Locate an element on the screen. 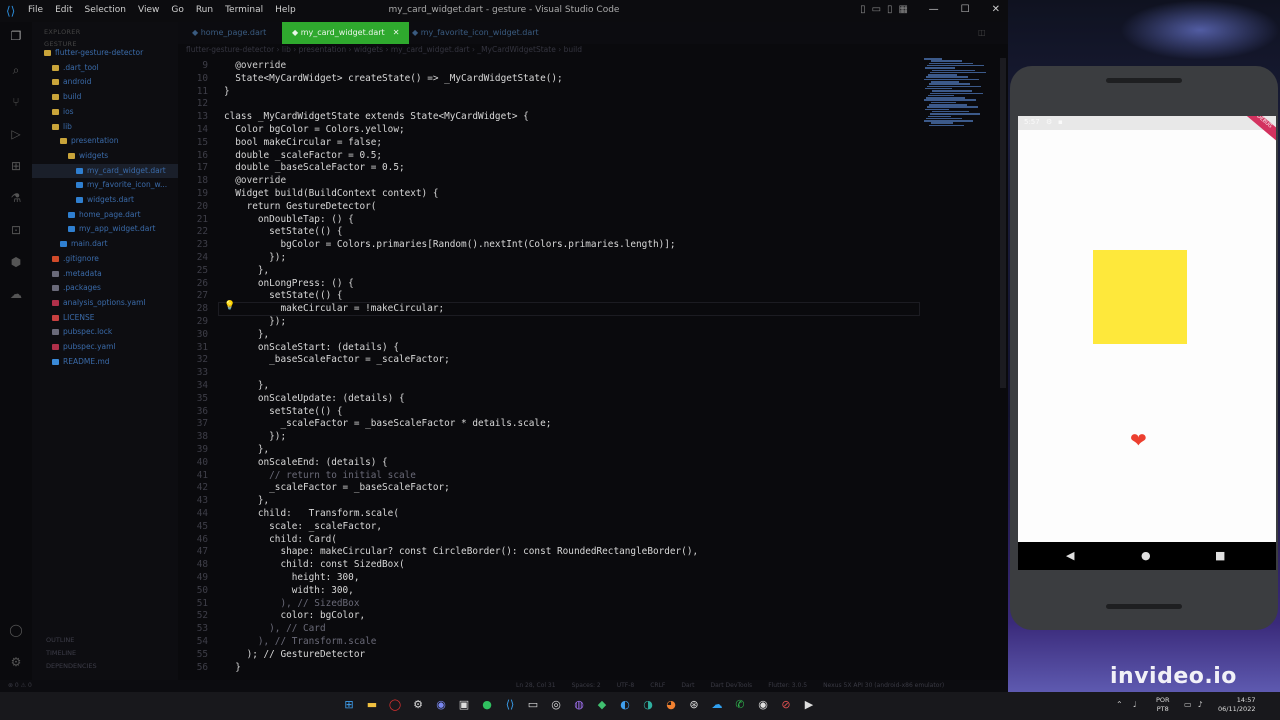 Image resolution: width=1280 pixels, height=720 pixels. tab-my-card-widget: ◆ my_card_widget.dart ✕ is located at coordinates (346, 33).